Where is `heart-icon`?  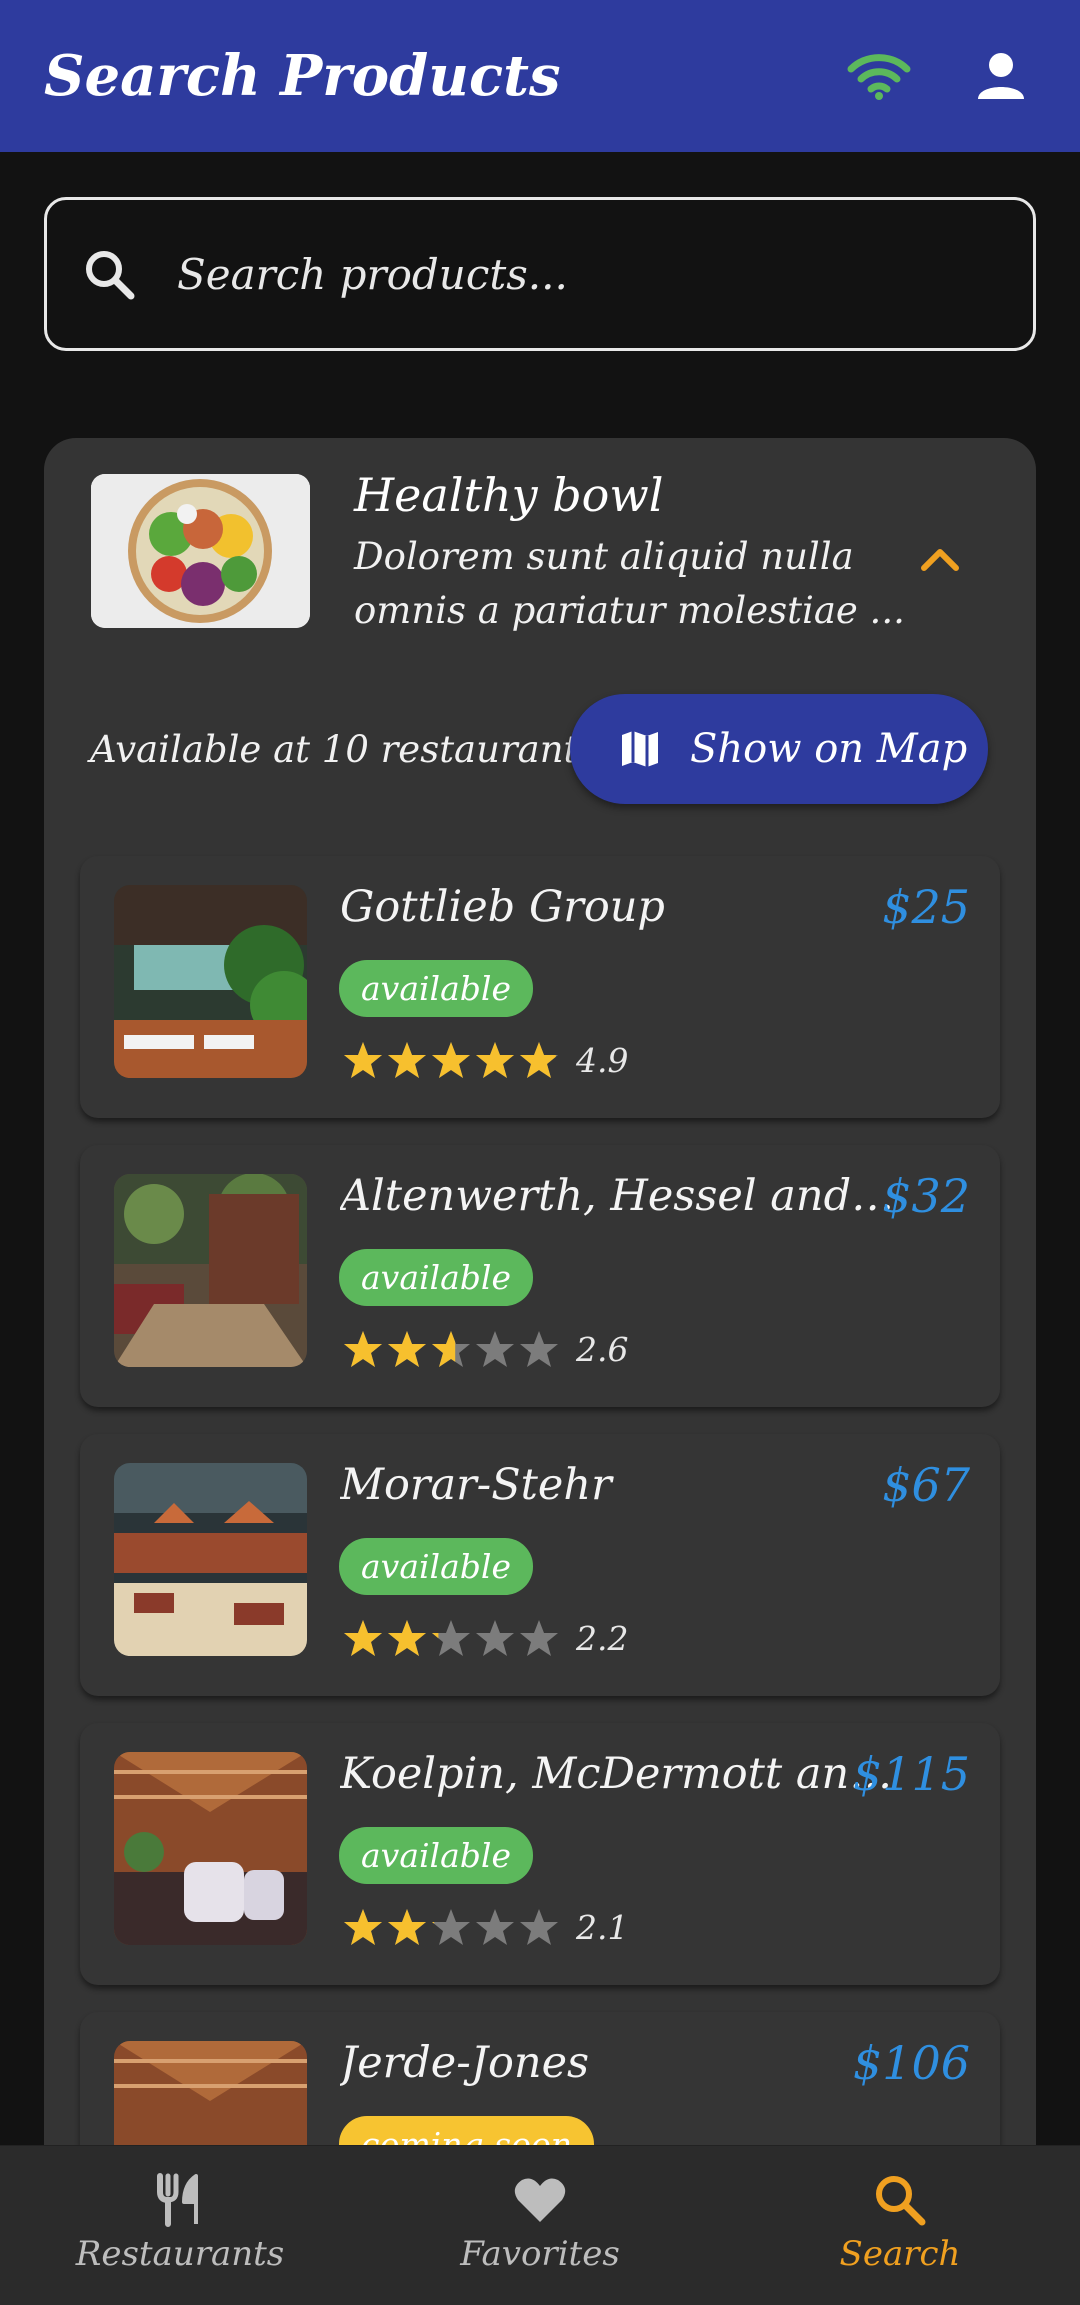 heart-icon is located at coordinates (540, 2200).